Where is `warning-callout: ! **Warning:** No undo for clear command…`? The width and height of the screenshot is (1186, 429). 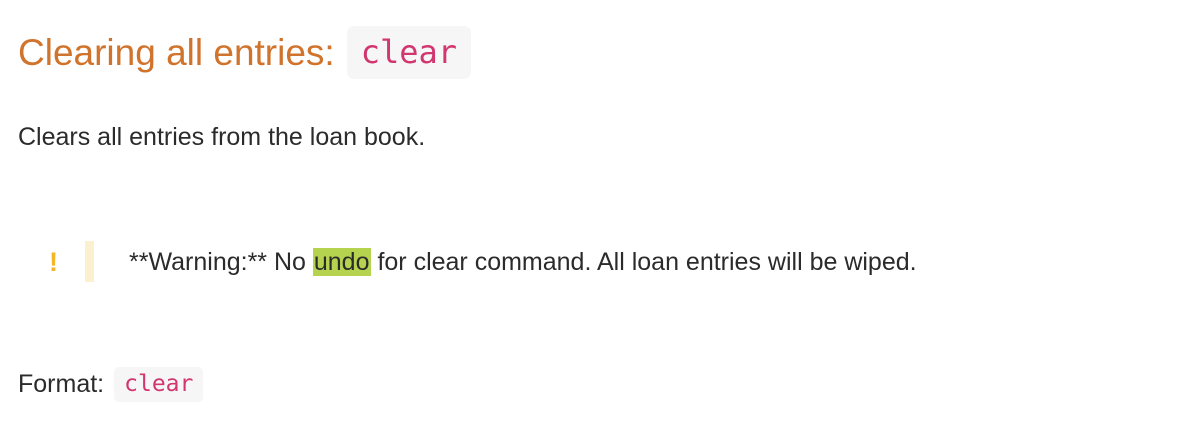 warning-callout: ! **Warning:** No undo for clear command… is located at coordinates (593, 262).